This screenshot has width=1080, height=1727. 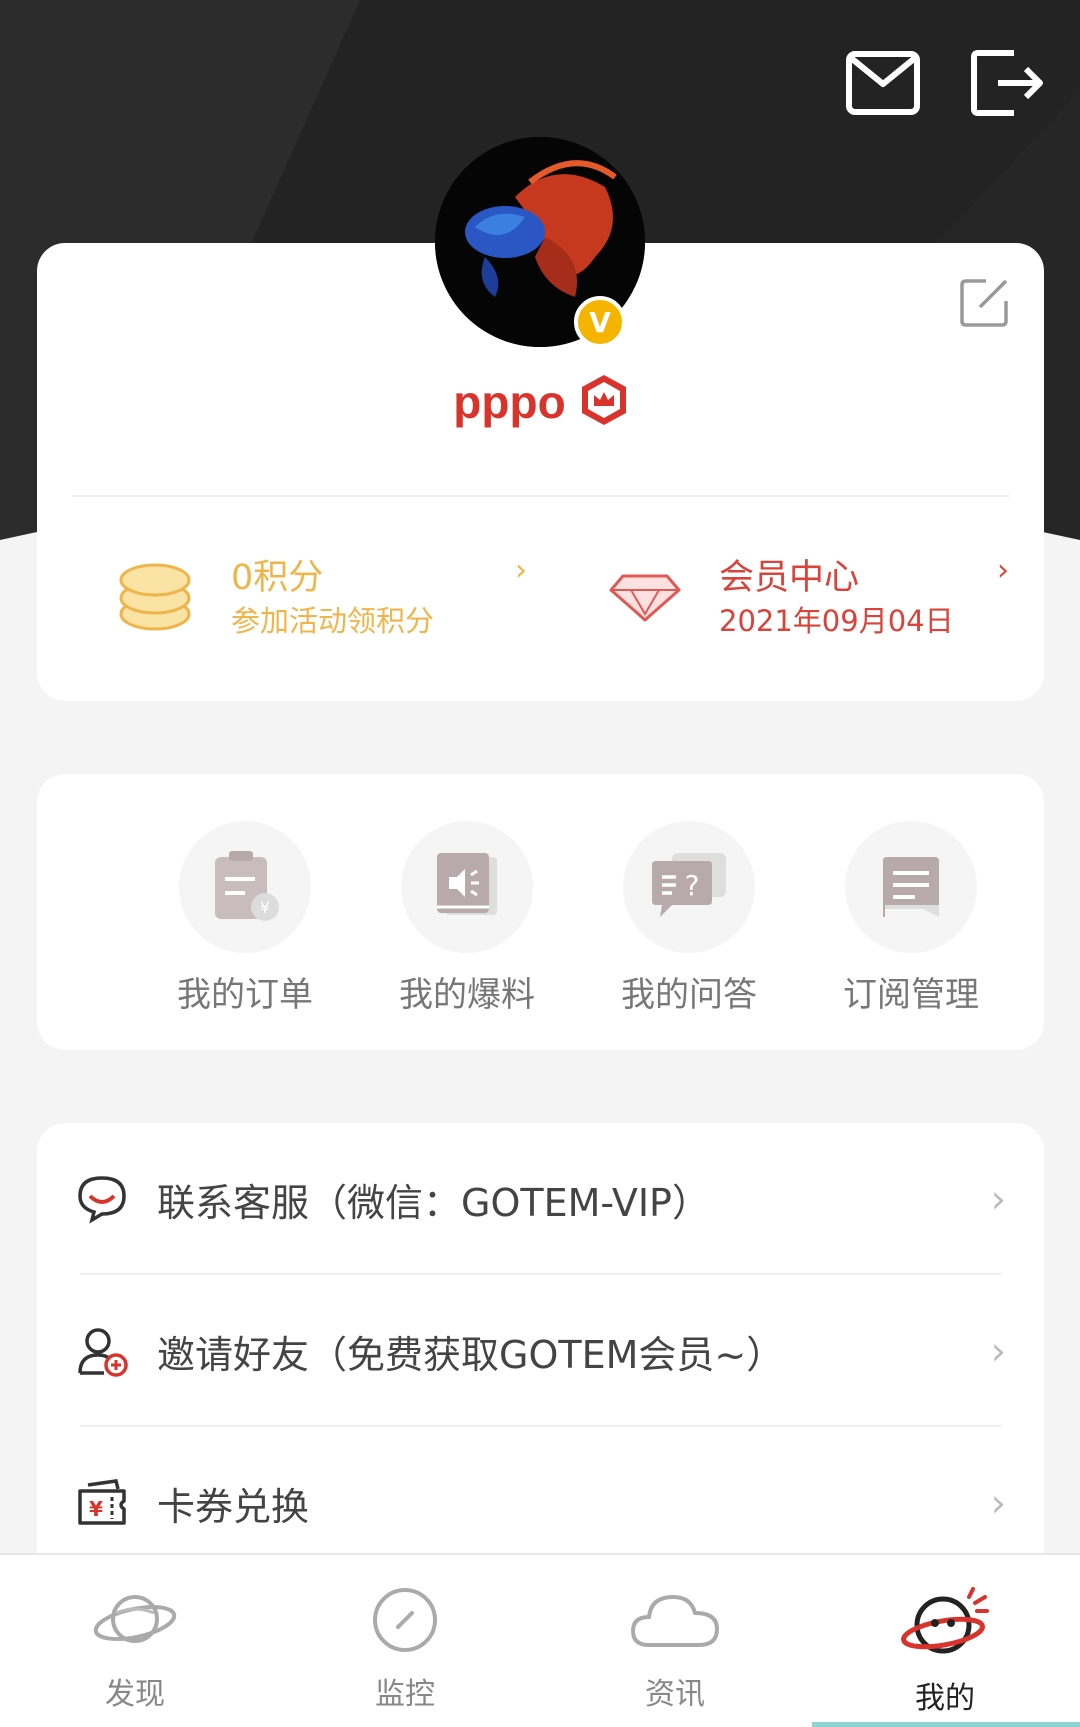 I want to click on bottom-tab-bar: 发现 监控 资讯 我的, so click(x=540, y=1640).